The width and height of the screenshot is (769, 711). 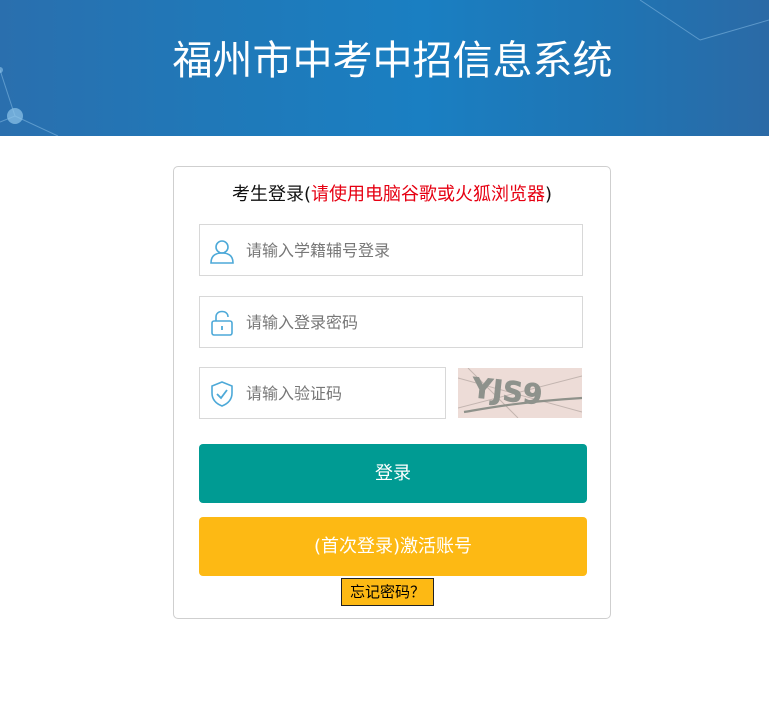 What do you see at coordinates (393, 546) in the screenshot?
I see `activate-account-button: (首次登录)激活账号` at bounding box center [393, 546].